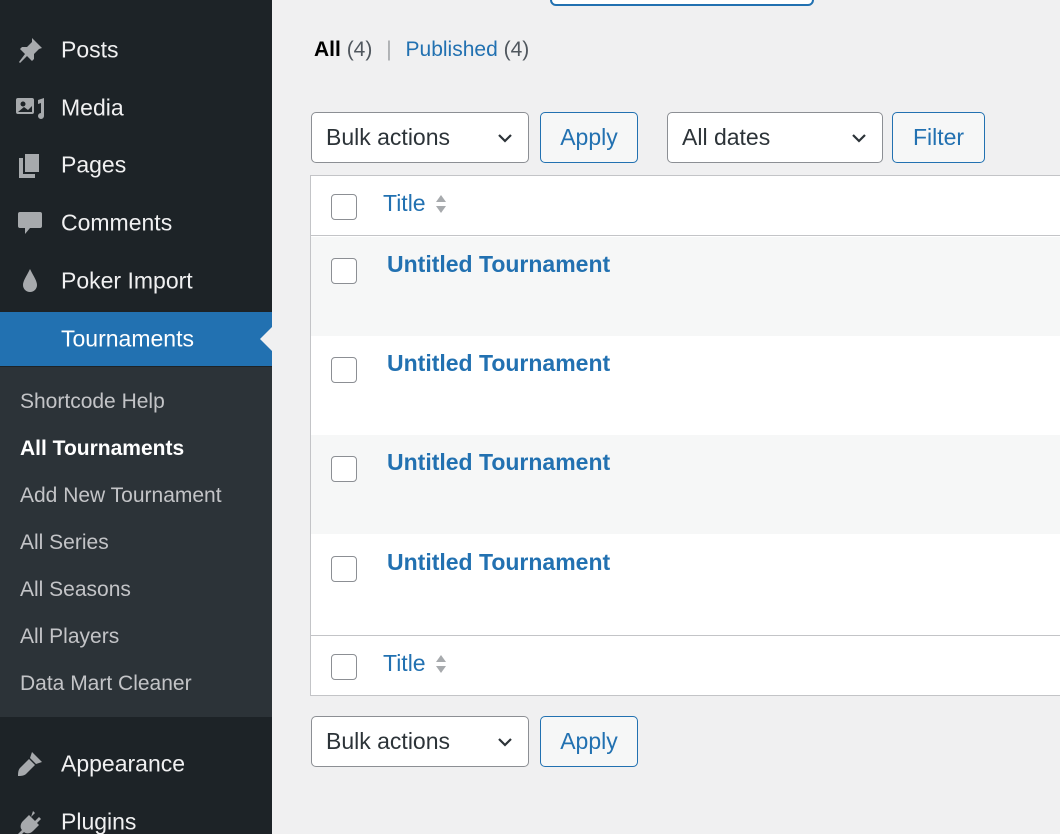 This screenshot has width=1060, height=834. What do you see at coordinates (92, 402) in the screenshot?
I see `submenu-item-shortcode-help: Shortcode Help` at bounding box center [92, 402].